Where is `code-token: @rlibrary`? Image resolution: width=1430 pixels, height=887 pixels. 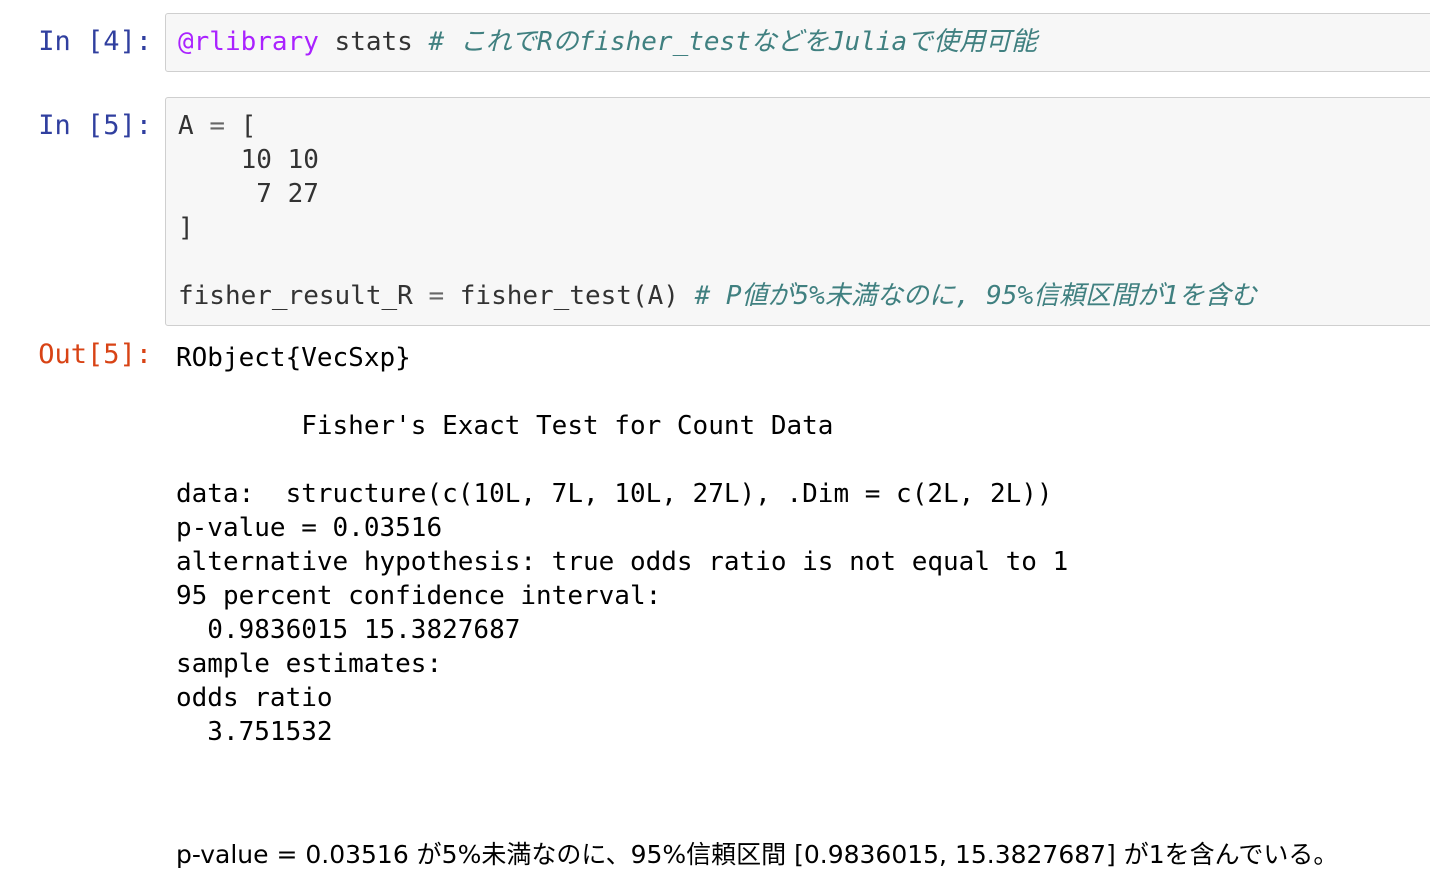 code-token: @rlibrary is located at coordinates (248, 42).